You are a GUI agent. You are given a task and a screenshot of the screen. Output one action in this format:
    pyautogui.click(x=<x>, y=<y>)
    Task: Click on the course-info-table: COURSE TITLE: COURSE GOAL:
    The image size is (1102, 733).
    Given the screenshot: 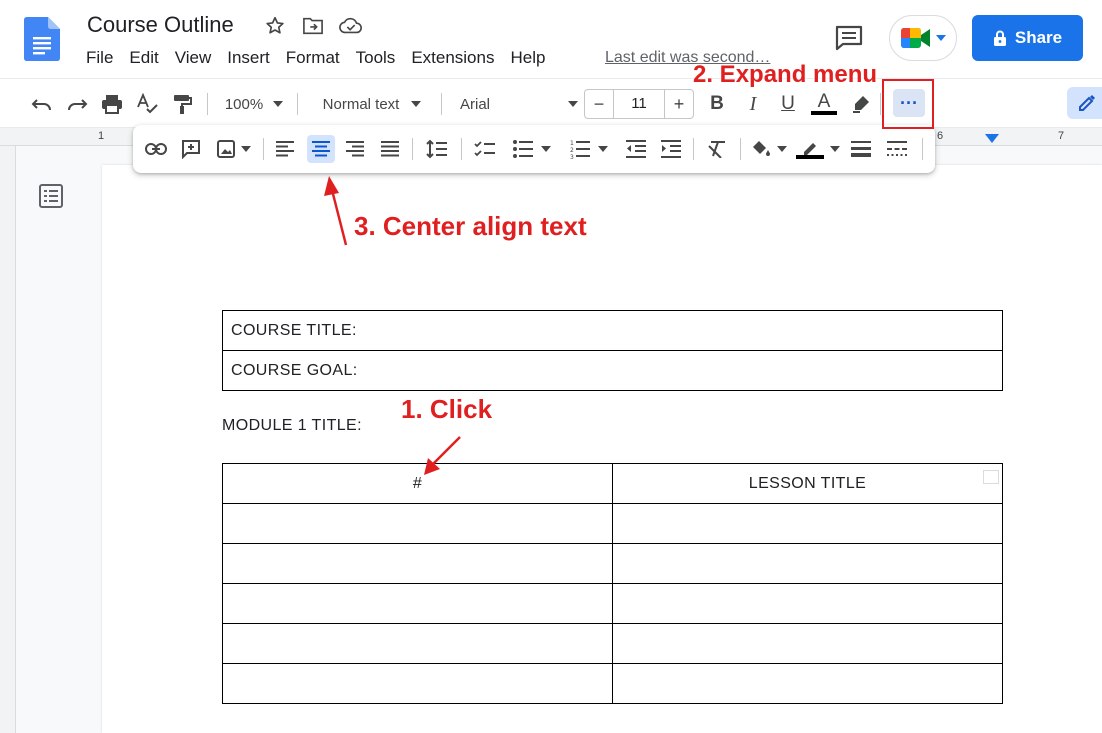 What is the action you would take?
    pyautogui.click(x=612, y=350)
    